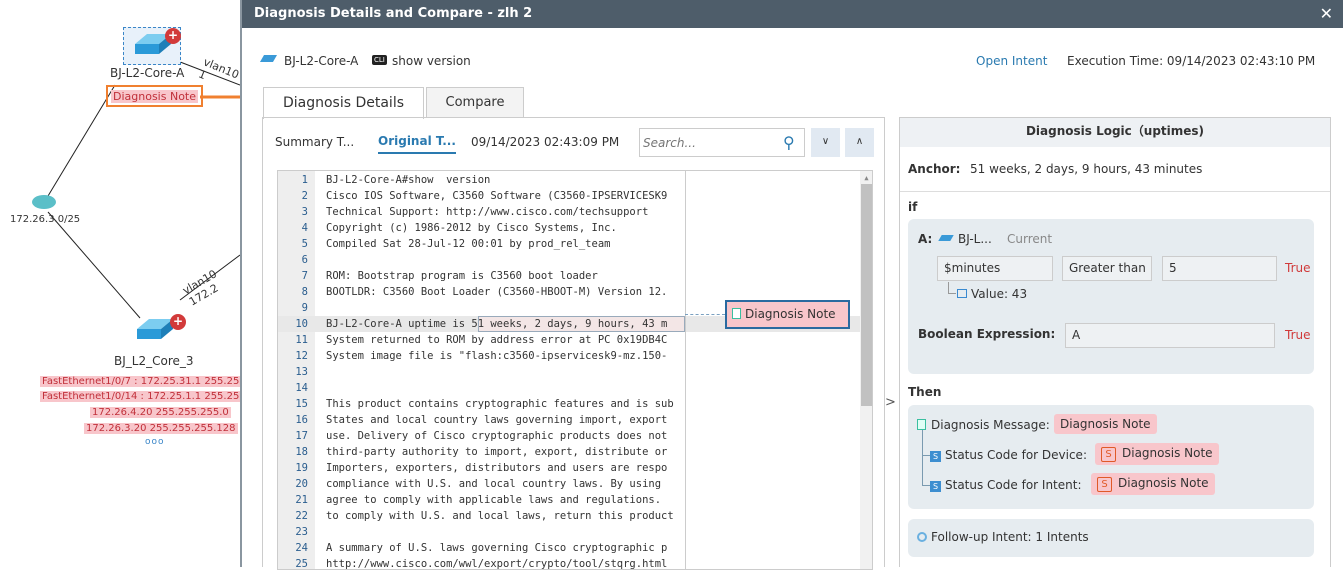  What do you see at coordinates (304, 244) in the screenshot?
I see `line-number: 5` at bounding box center [304, 244].